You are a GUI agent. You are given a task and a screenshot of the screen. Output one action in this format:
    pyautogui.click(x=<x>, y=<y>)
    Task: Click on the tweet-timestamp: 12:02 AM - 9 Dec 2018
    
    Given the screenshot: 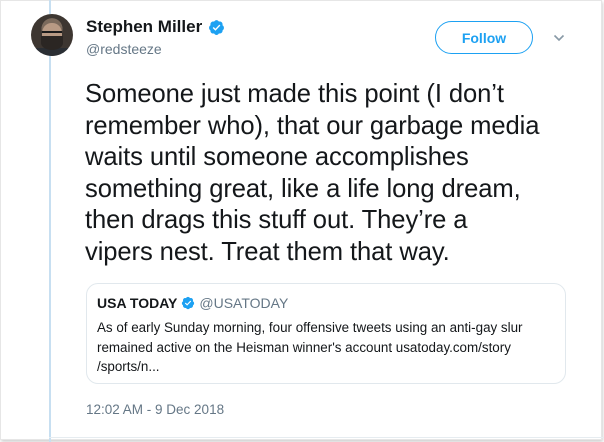 What is the action you would take?
    pyautogui.click(x=155, y=409)
    